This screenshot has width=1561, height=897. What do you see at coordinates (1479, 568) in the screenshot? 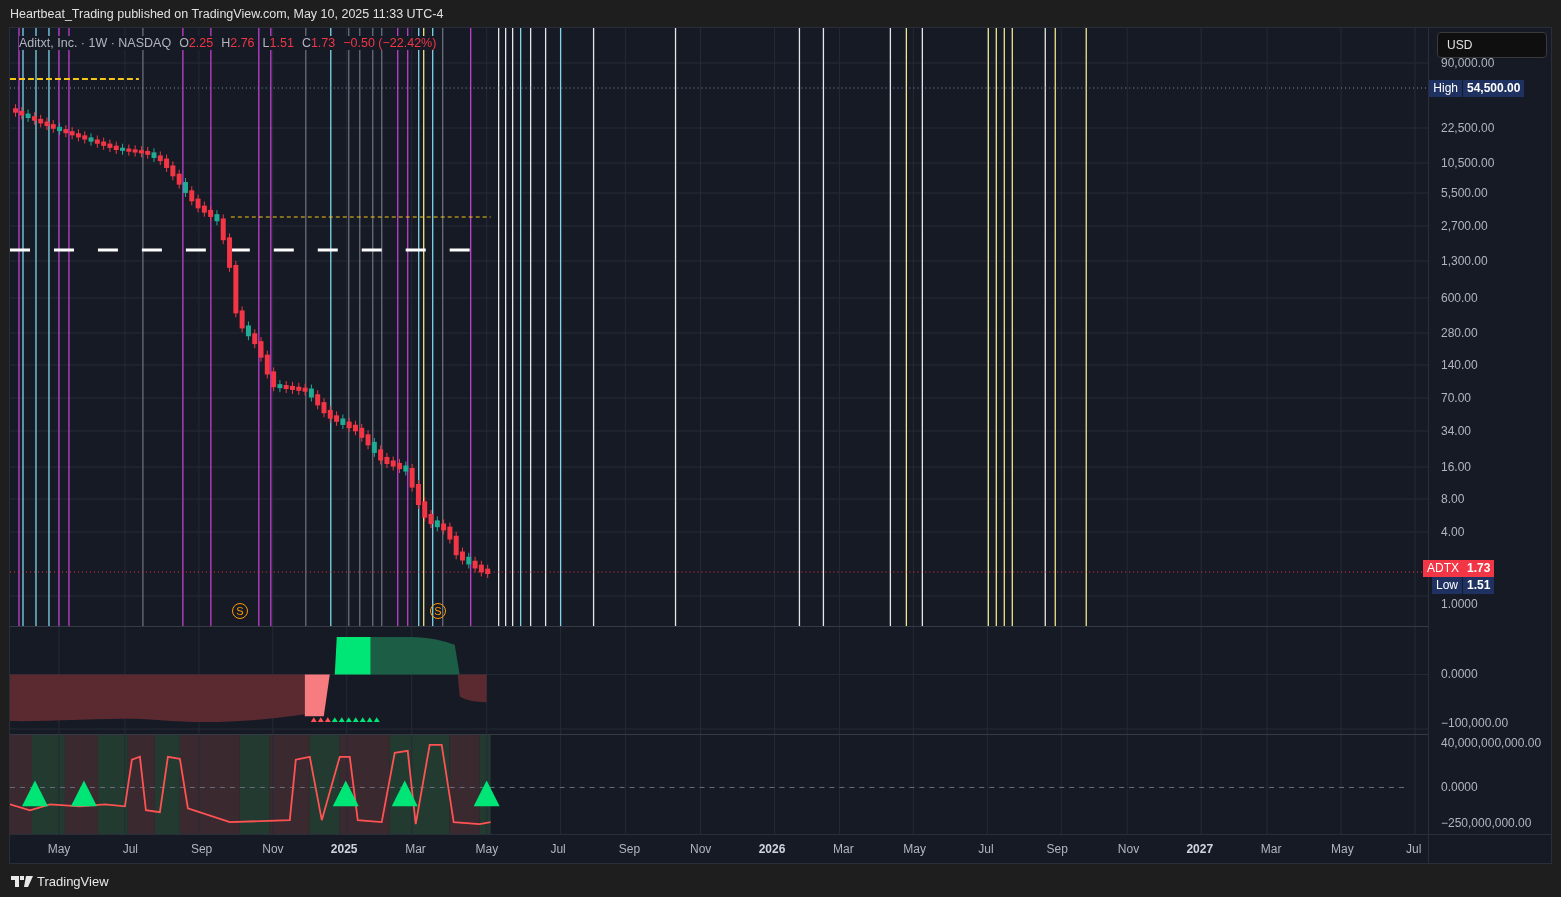
I see `price-tag-value: 1.73` at bounding box center [1479, 568].